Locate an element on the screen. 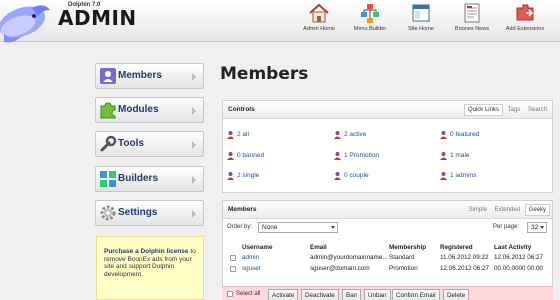 Image resolution: width=560 pixels, height=300 pixels. quick-link-featured: 0 featured is located at coordinates (459, 134).